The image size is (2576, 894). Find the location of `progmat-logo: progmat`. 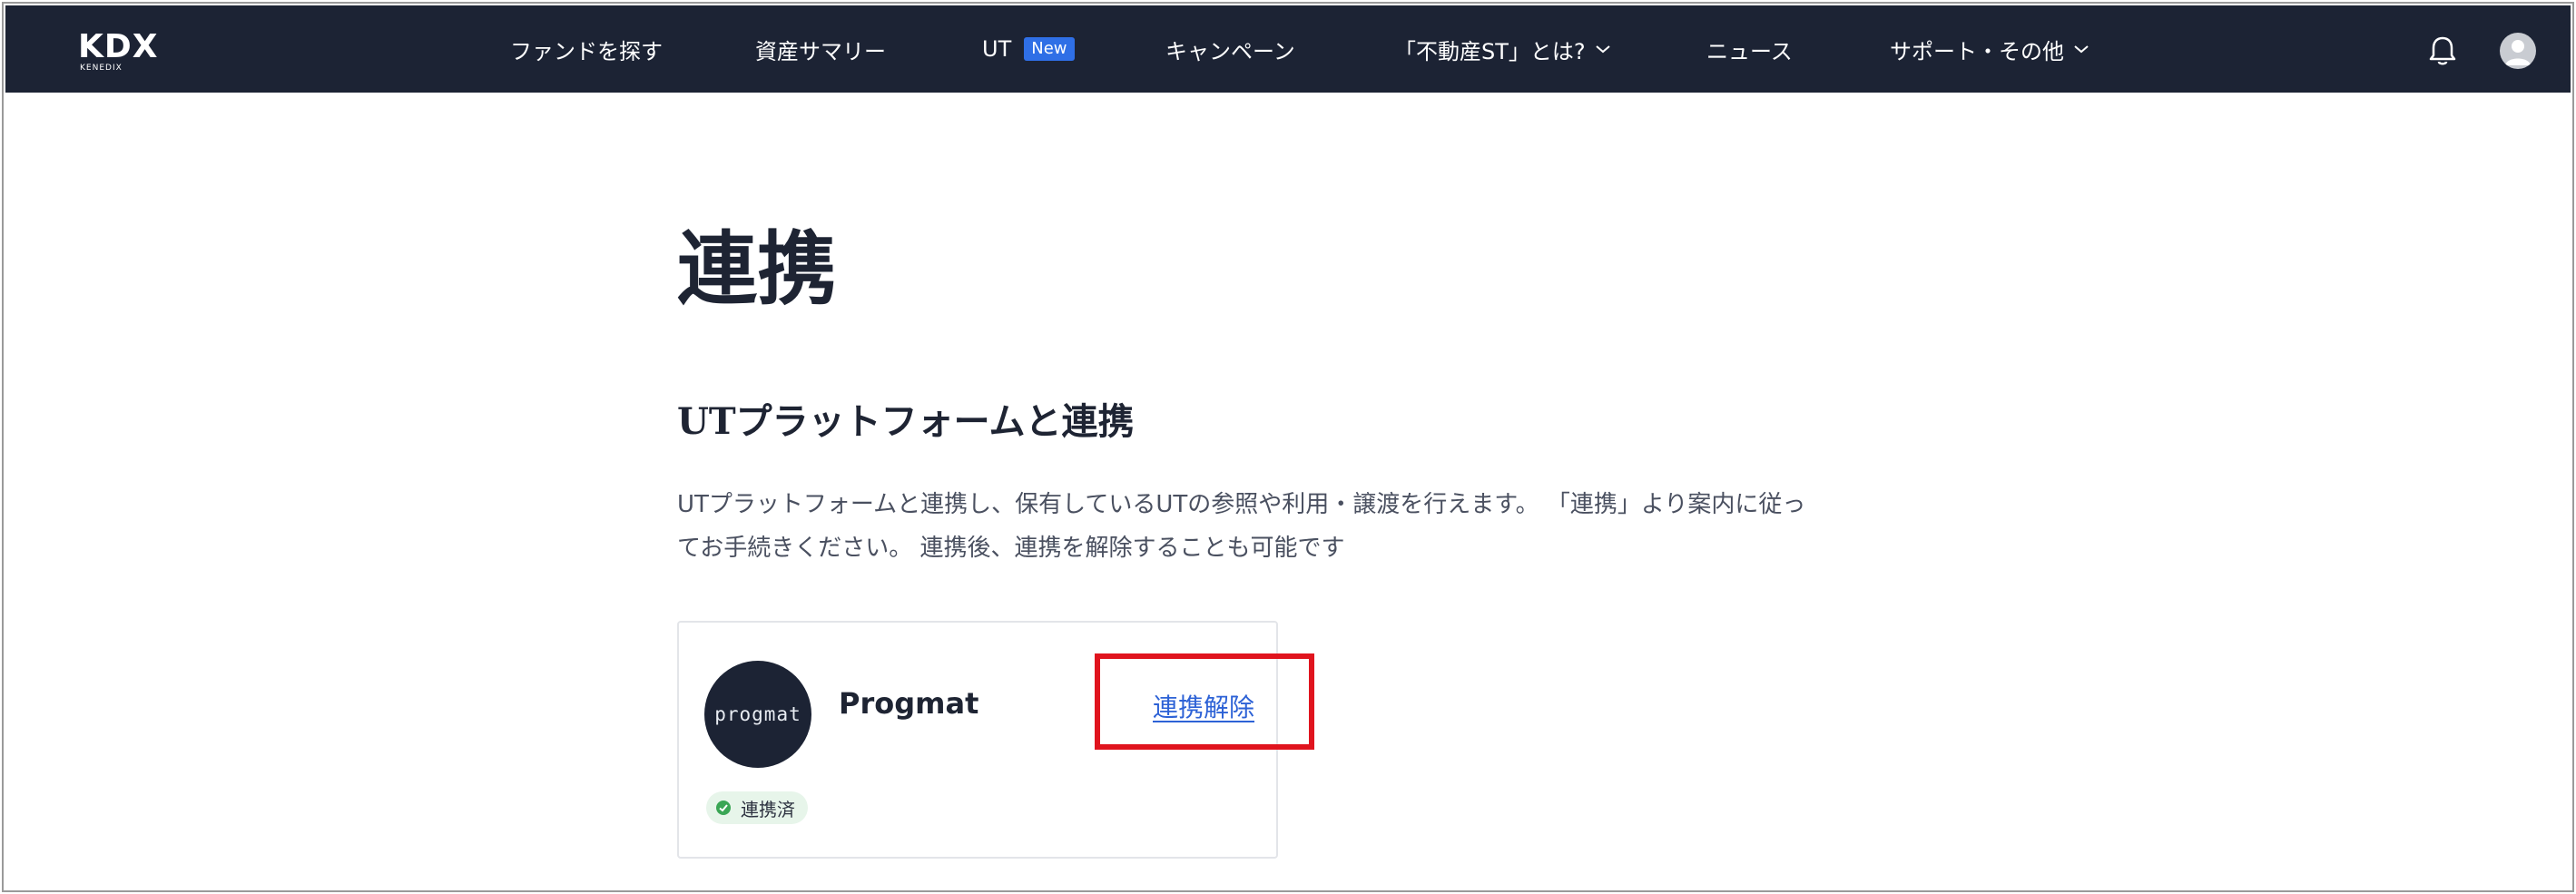

progmat-logo: progmat is located at coordinates (757, 714).